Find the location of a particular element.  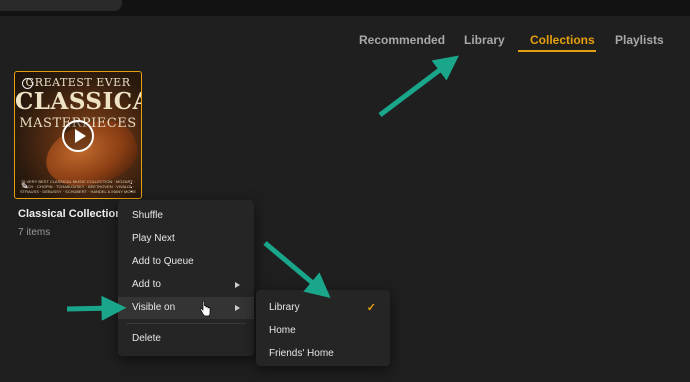

tab-recommended: Recommended is located at coordinates (402, 40).